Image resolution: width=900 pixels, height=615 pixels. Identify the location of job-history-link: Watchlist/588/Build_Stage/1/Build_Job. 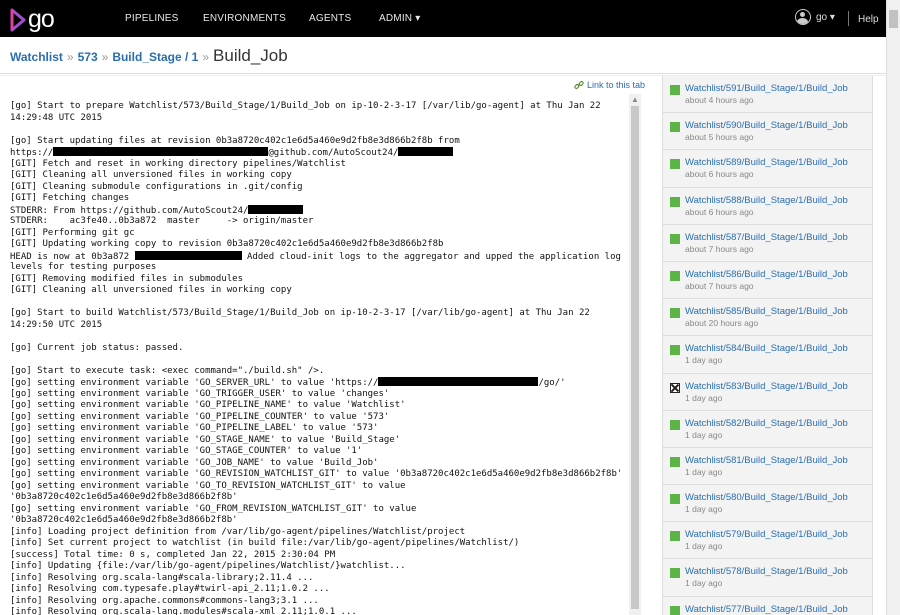
(778, 200).